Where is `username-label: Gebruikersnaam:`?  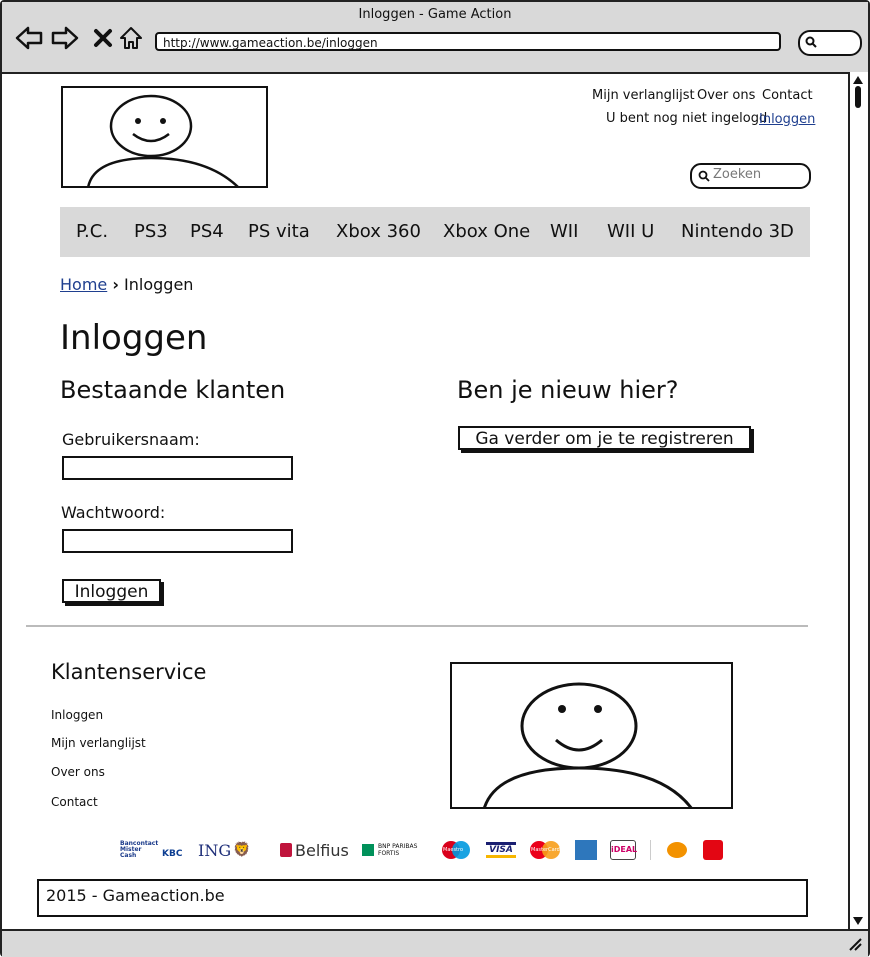
username-label: Gebruikersnaam: is located at coordinates (131, 439).